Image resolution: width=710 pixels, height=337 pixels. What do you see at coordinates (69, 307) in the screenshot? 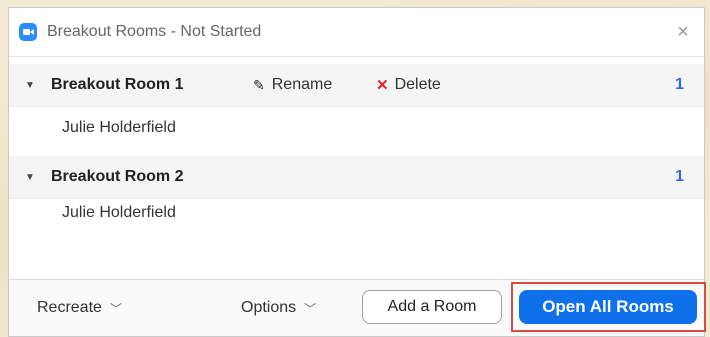
I see `recreate-label: Recreate` at bounding box center [69, 307].